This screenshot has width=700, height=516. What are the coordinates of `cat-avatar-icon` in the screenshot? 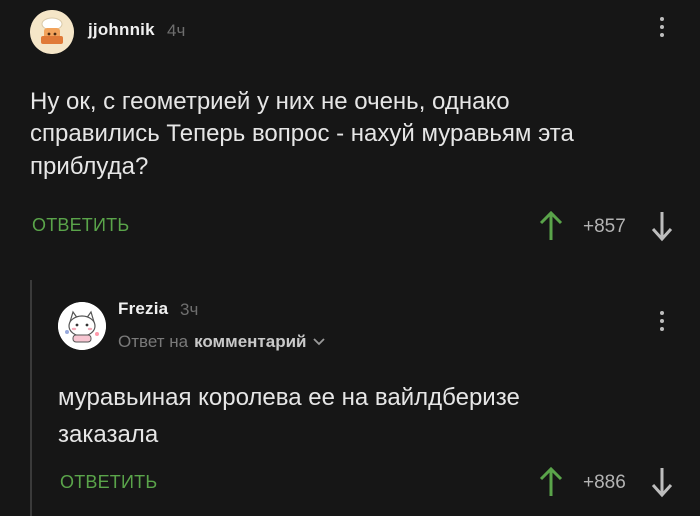 It's located at (82, 326).